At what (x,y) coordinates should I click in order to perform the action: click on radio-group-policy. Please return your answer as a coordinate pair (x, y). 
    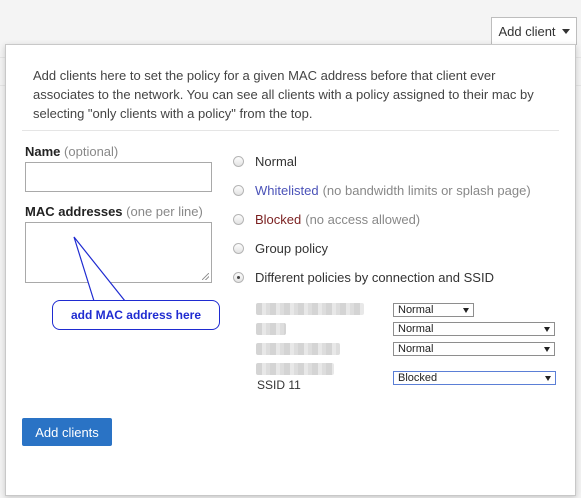
    Looking at the image, I should click on (238, 248).